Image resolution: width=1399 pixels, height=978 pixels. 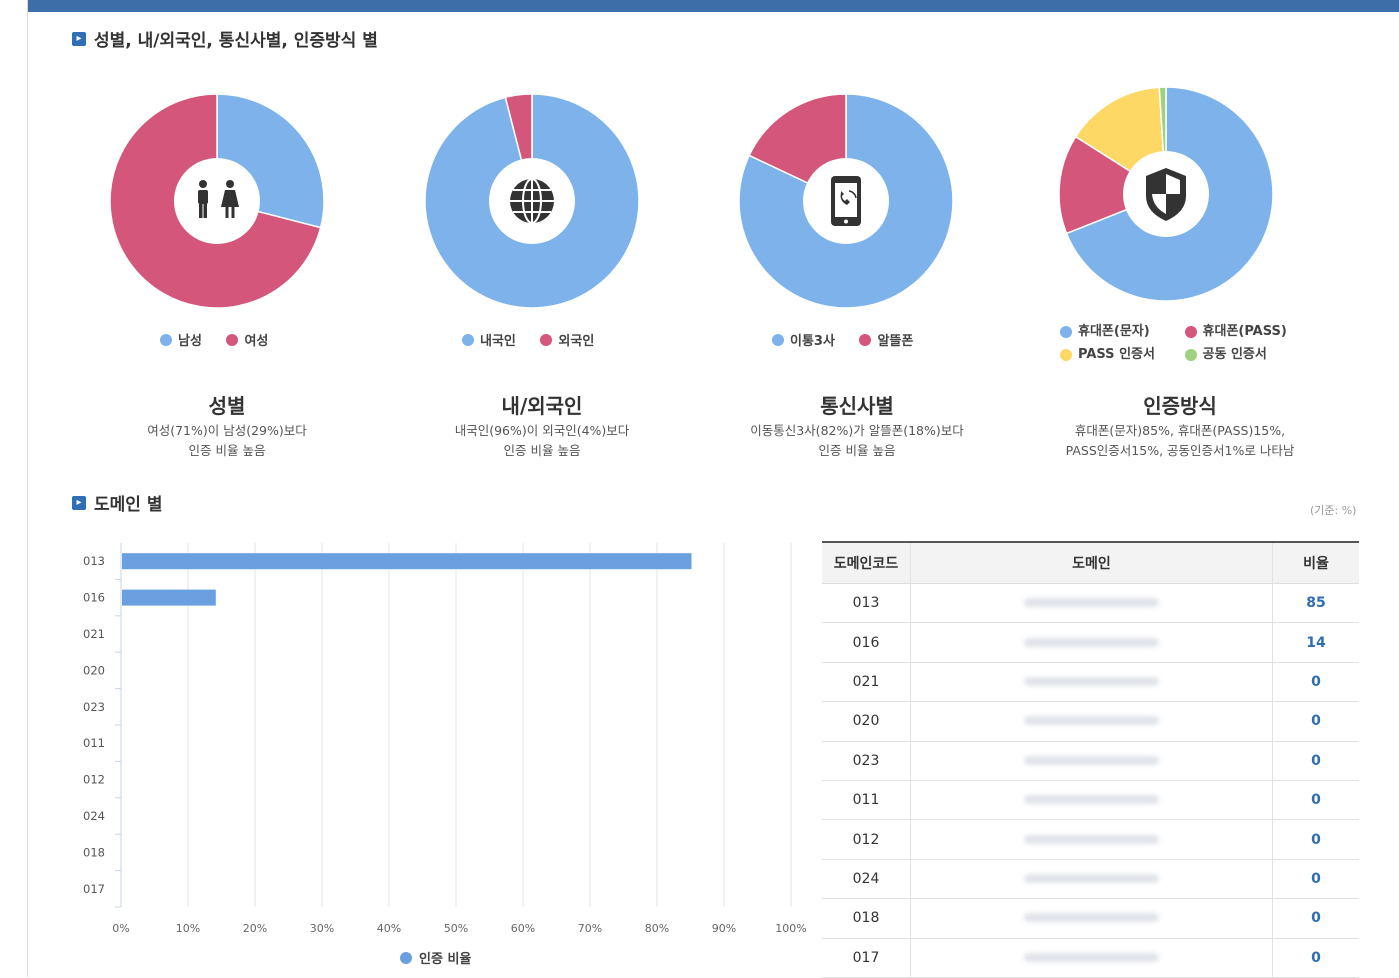 What do you see at coordinates (224, 340) in the screenshot?
I see `legend-gender: 남성 여성` at bounding box center [224, 340].